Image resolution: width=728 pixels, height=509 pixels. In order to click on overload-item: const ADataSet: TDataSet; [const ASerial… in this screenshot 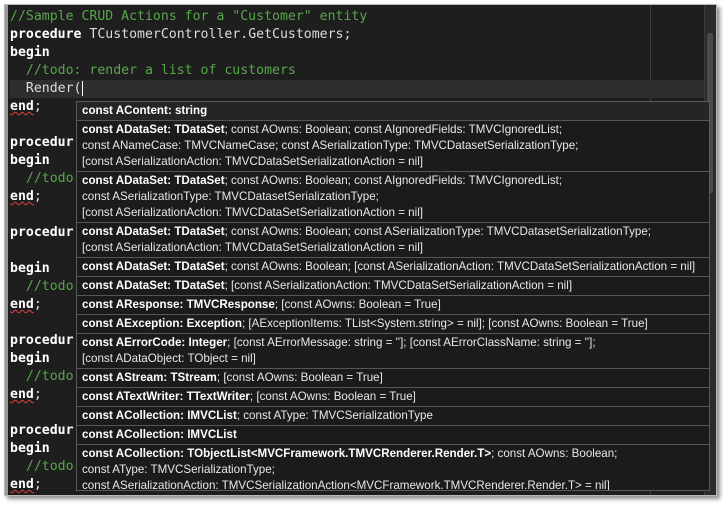, I will do `click(393, 286)`.